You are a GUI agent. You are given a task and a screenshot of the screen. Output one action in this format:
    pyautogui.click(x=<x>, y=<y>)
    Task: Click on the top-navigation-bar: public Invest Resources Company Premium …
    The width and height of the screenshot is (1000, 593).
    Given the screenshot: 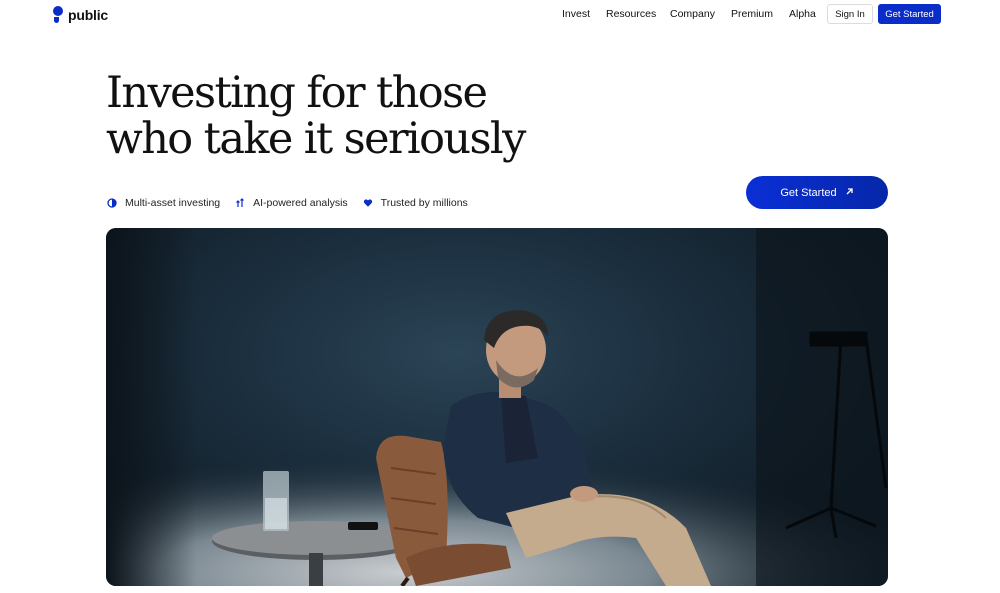 What is the action you would take?
    pyautogui.click(x=500, y=15)
    